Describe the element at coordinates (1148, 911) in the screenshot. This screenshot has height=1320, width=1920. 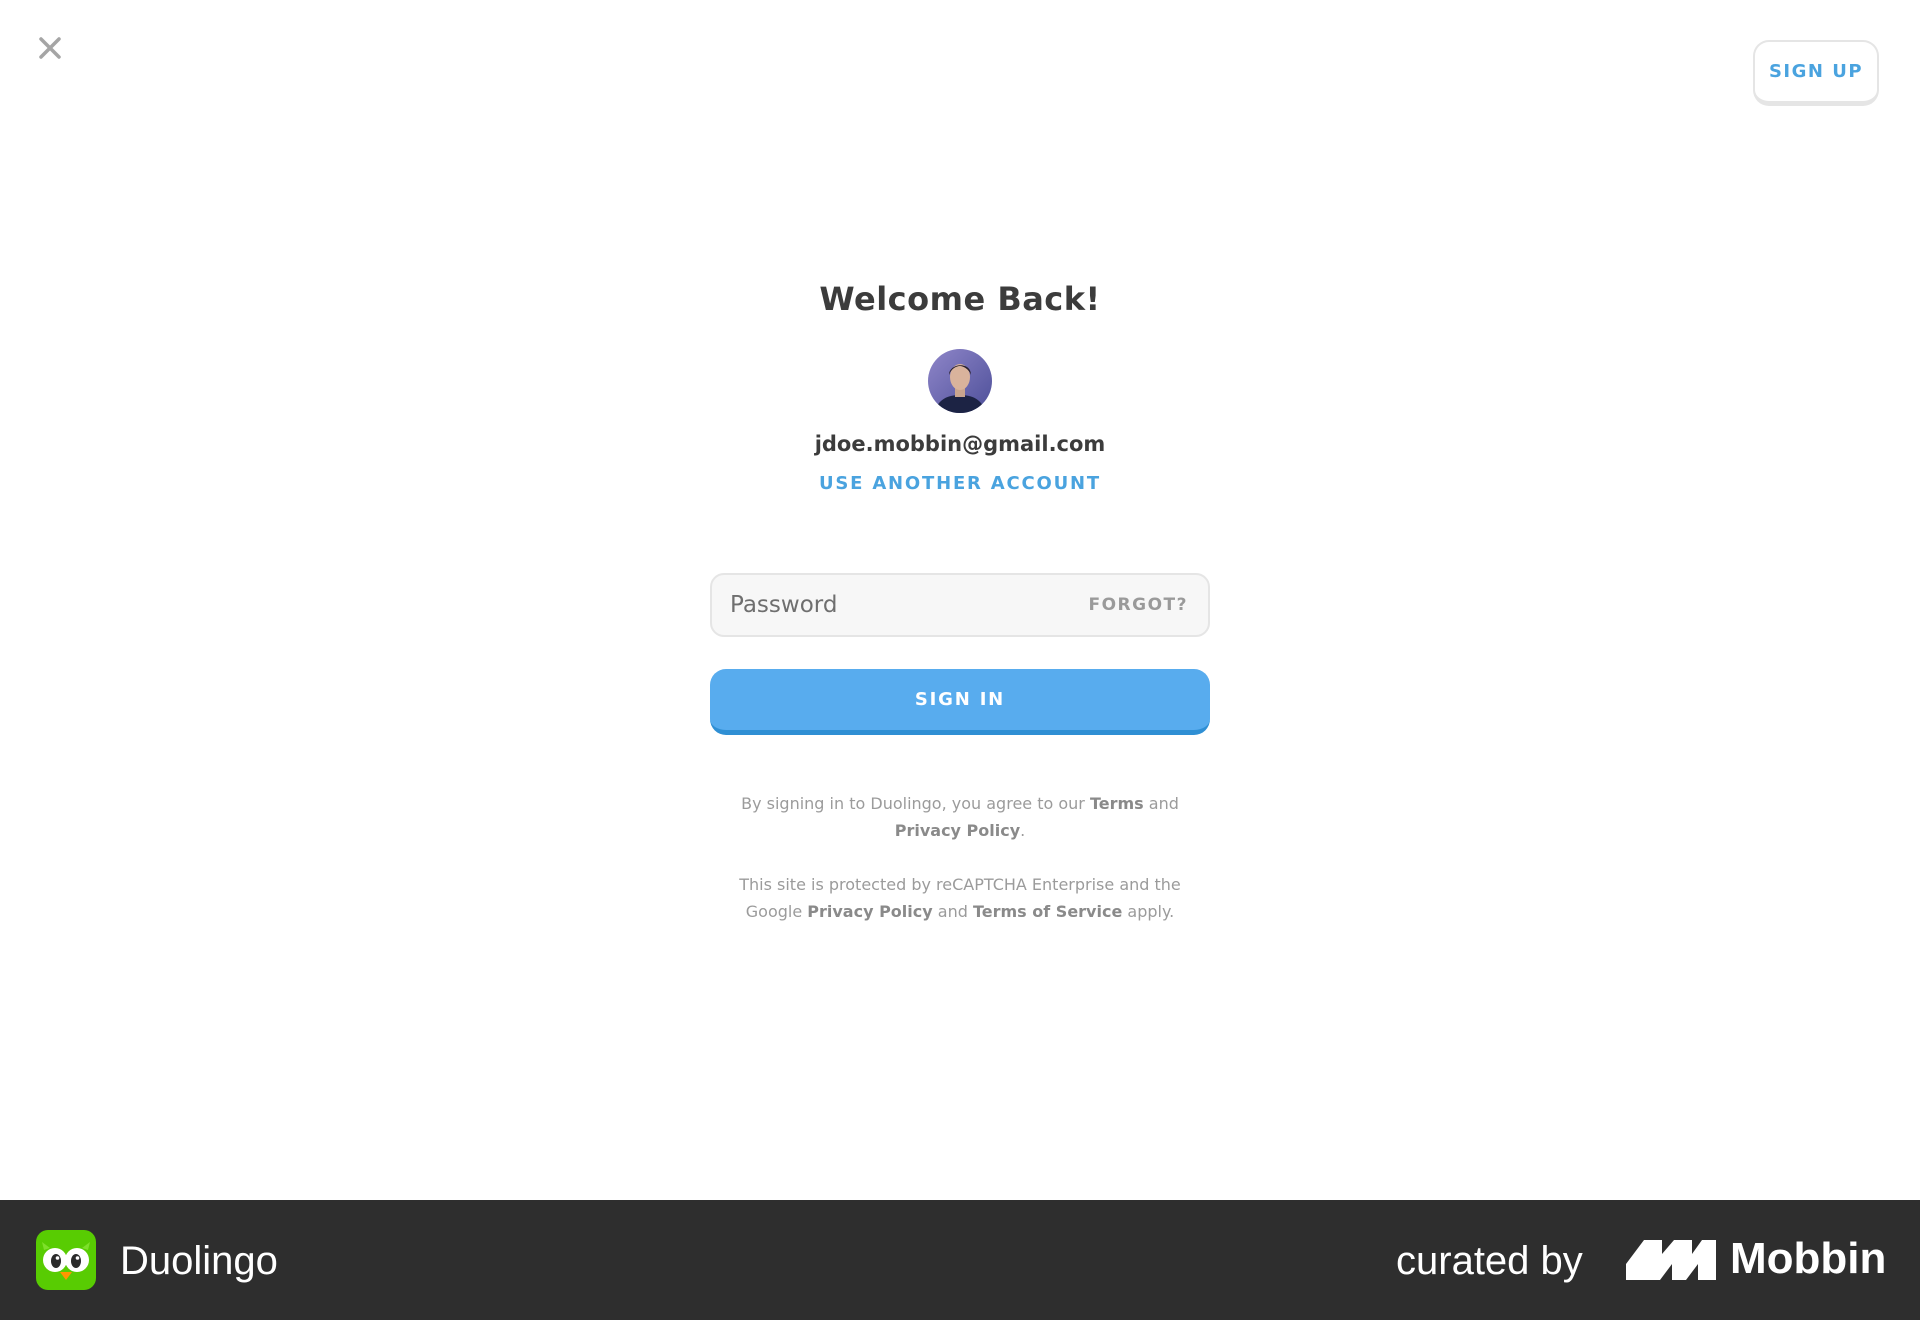
I see `recaptcha-notice-suffix: apply.` at that location.